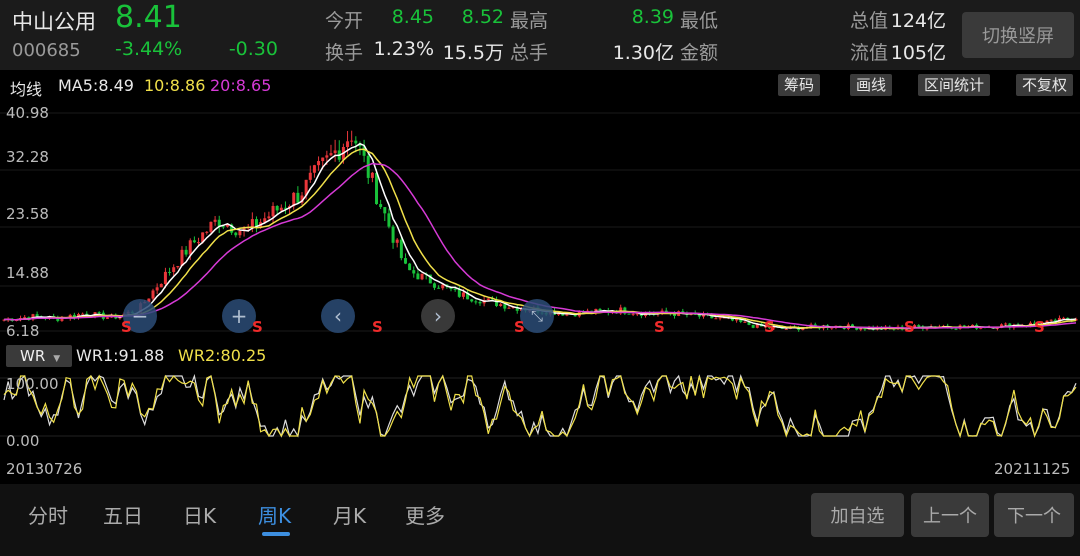 The height and width of the screenshot is (556, 1080). Describe the element at coordinates (123, 514) in the screenshot. I see `period-tab: 五日` at that location.